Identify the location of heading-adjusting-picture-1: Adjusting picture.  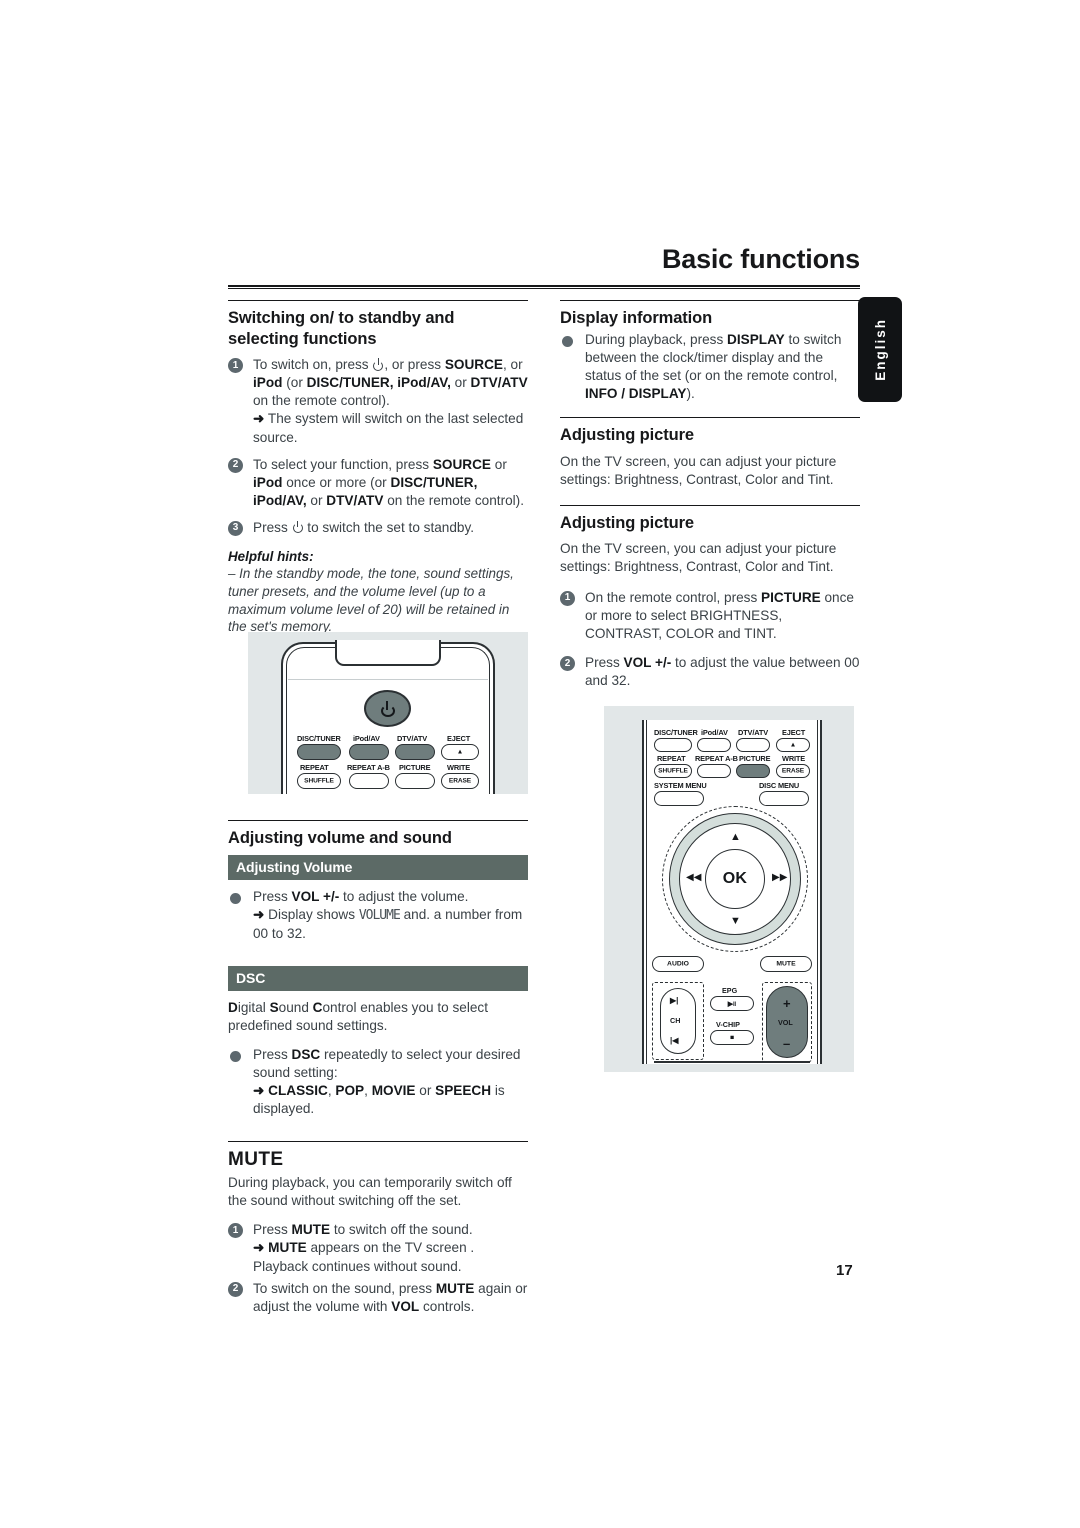
(627, 435).